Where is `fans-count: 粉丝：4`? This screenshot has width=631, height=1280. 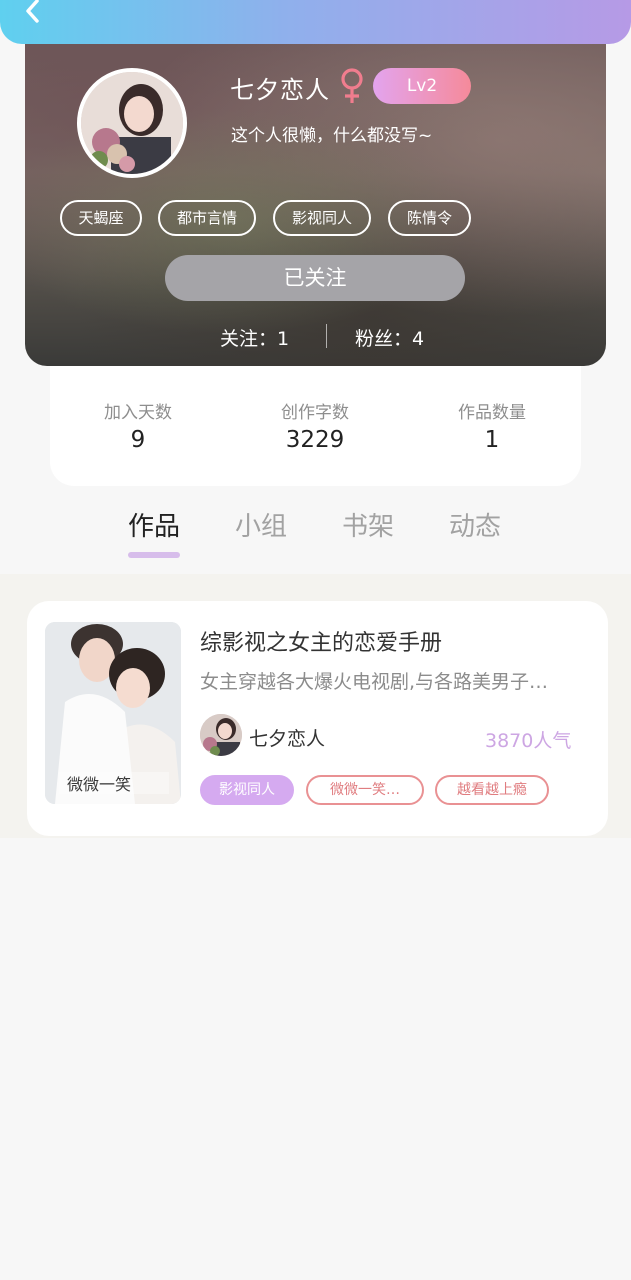
fans-count: 粉丝：4 is located at coordinates (389, 337).